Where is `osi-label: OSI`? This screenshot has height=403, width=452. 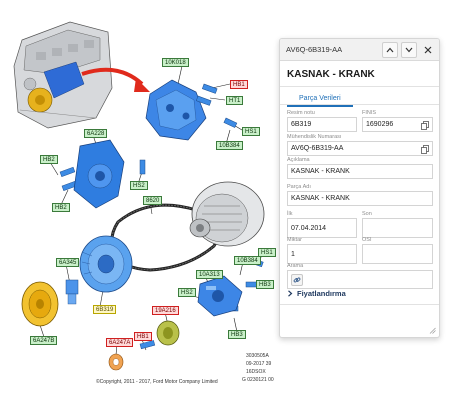 osi-label: OSI is located at coordinates (367, 240).